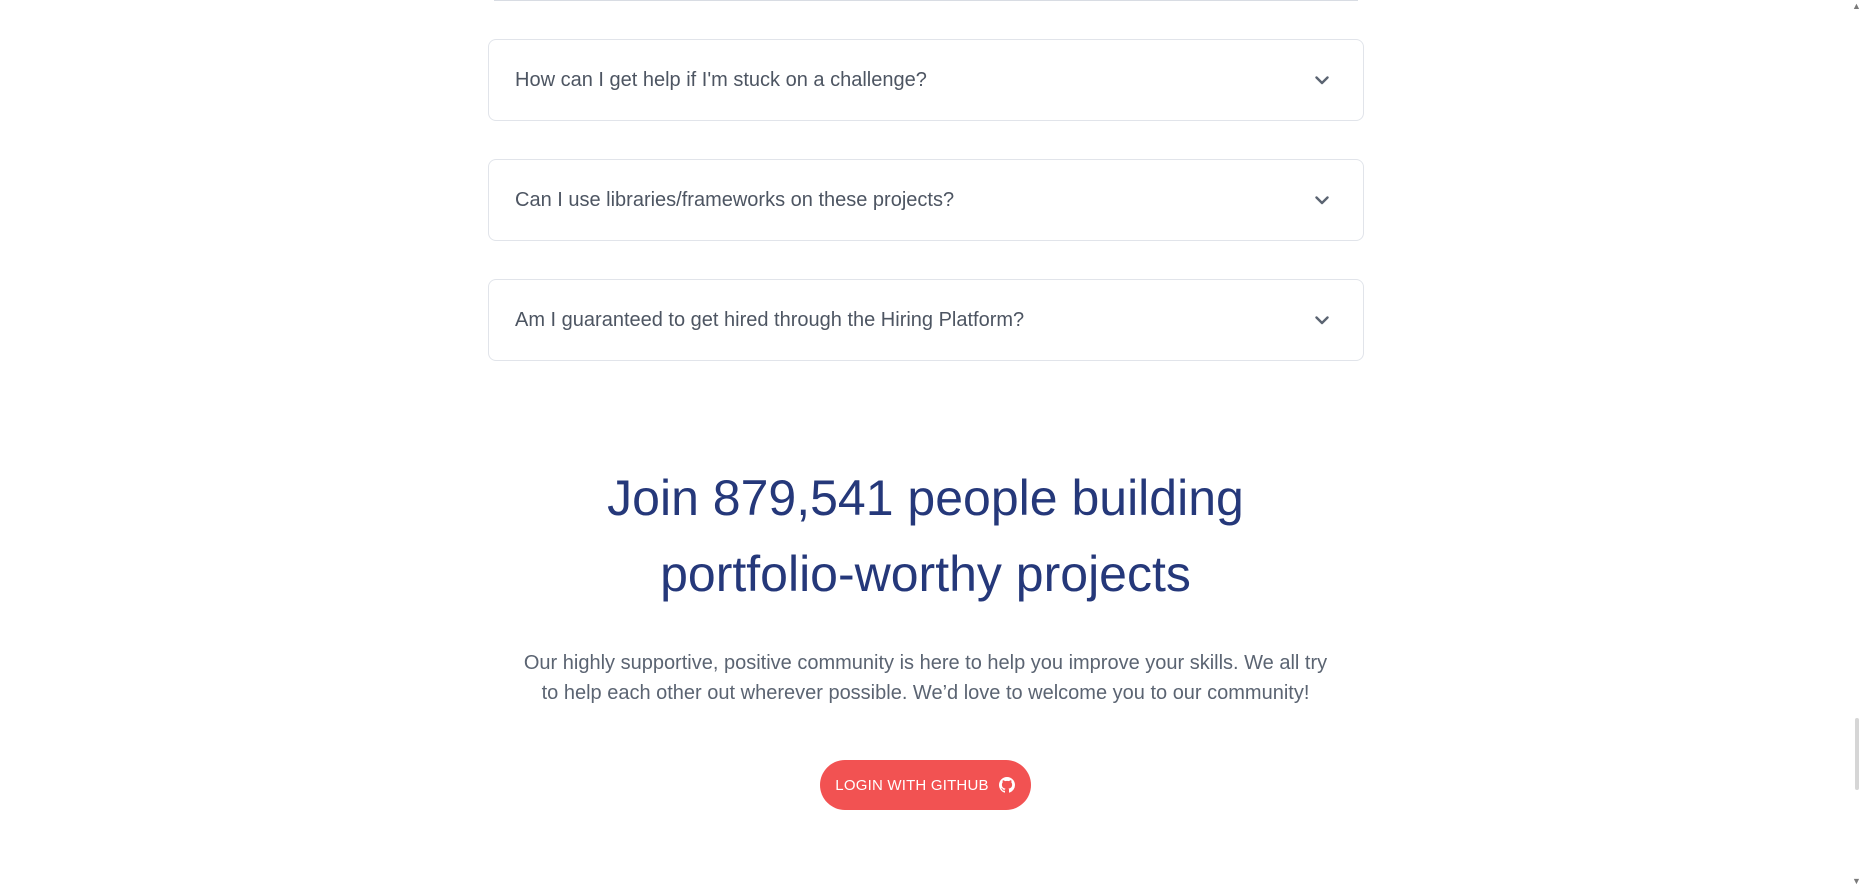 Image resolution: width=1861 pixels, height=887 pixels. Describe the element at coordinates (925, 498) in the screenshot. I see `cta-title-line-1: Join 879,541 people building` at that location.